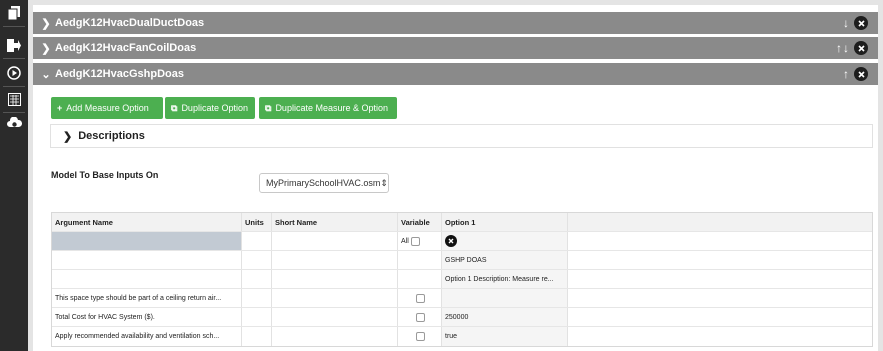  I want to click on column-header: Units, so click(257, 222).